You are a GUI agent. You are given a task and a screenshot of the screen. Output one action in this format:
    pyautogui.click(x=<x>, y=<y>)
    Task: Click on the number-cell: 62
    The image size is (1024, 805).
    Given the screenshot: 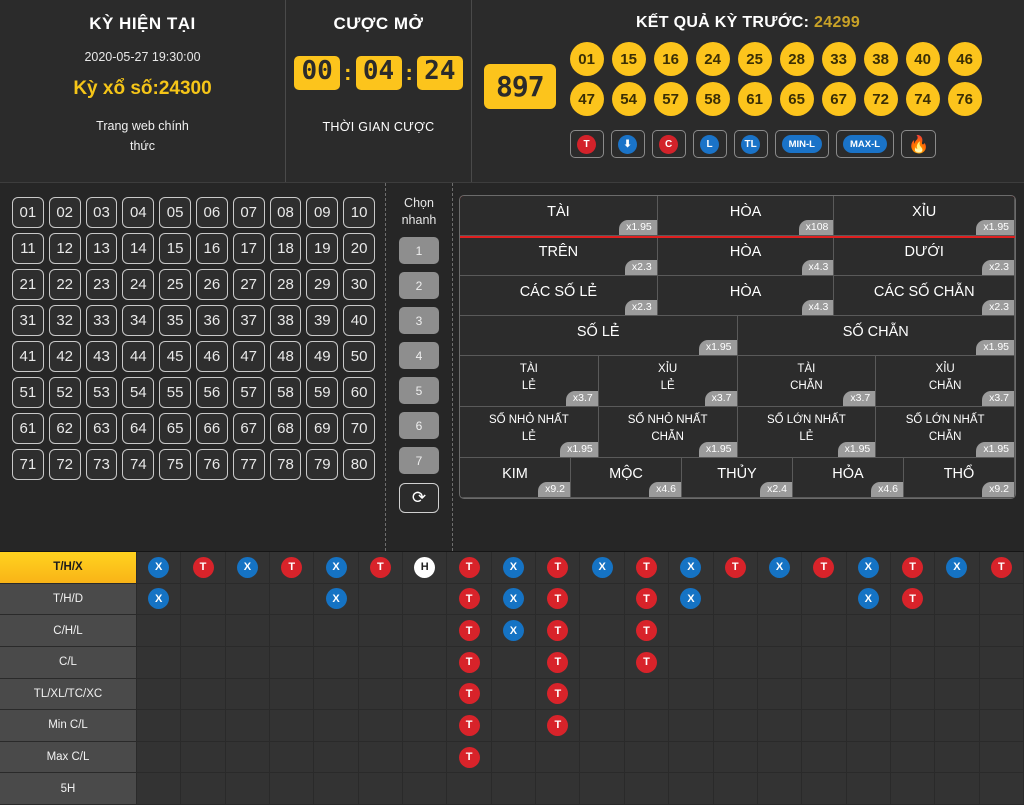 What is the action you would take?
    pyautogui.click(x=64, y=428)
    